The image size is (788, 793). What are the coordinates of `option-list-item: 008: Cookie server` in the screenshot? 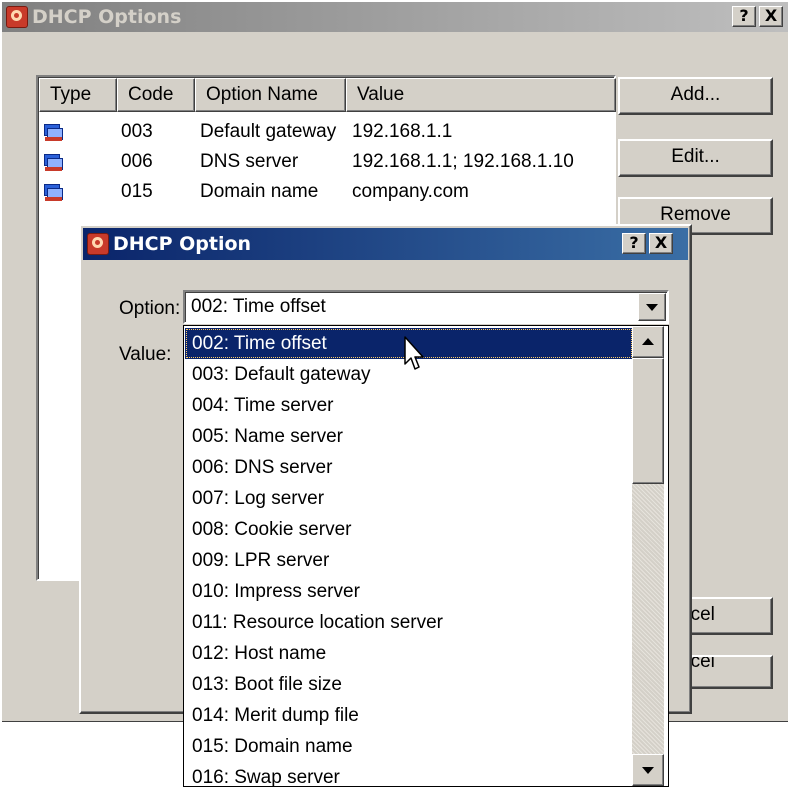 It's located at (409, 529).